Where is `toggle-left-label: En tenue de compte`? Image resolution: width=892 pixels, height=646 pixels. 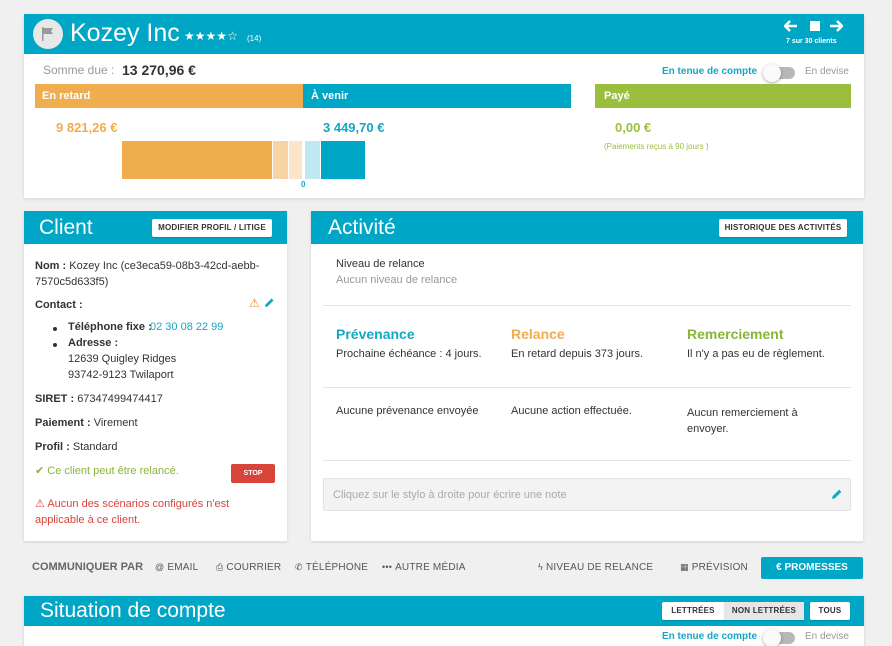
toggle-left-label: En tenue de compte is located at coordinates (710, 71).